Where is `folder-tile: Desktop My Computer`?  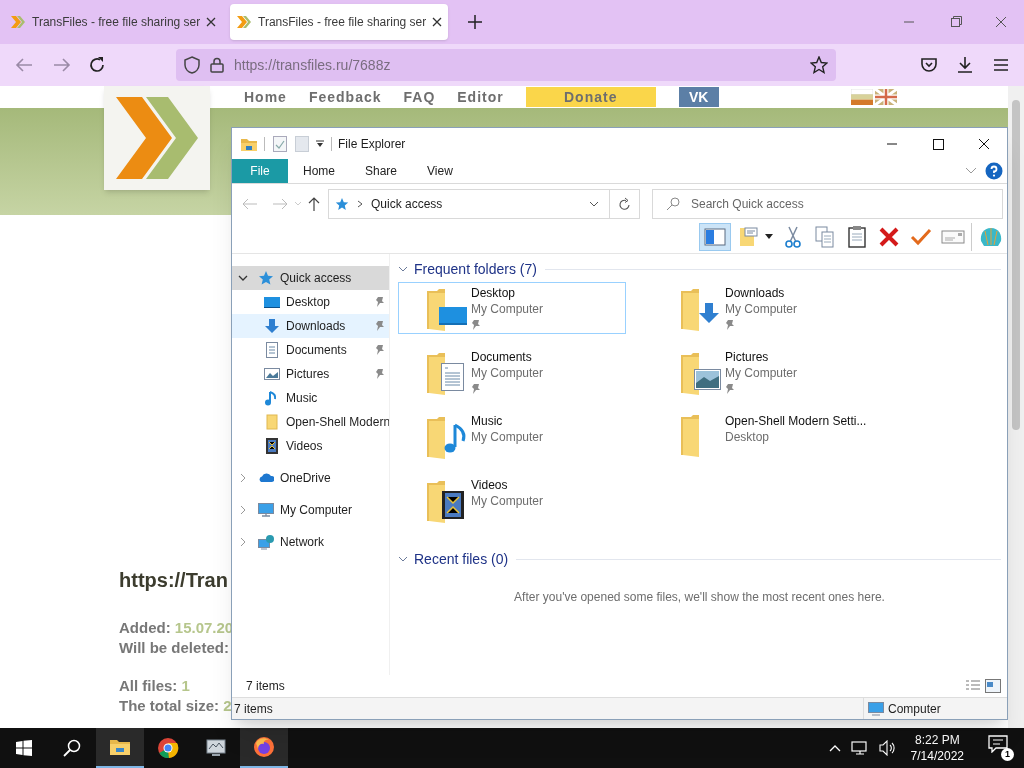
folder-tile: Desktop My Computer is located at coordinates (512, 308).